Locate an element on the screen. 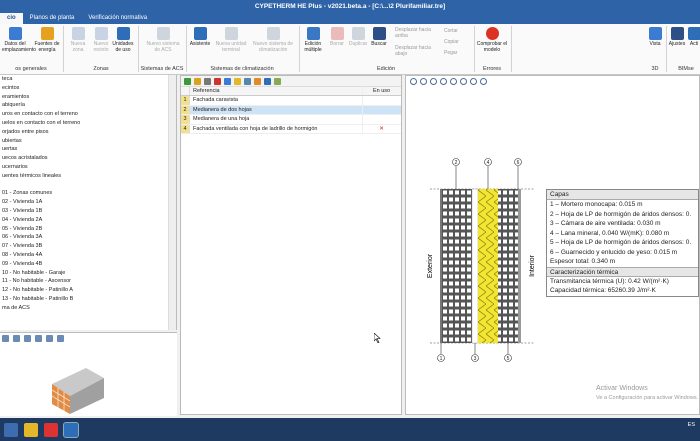  tree-item: teca is located at coordinates (88, 79).